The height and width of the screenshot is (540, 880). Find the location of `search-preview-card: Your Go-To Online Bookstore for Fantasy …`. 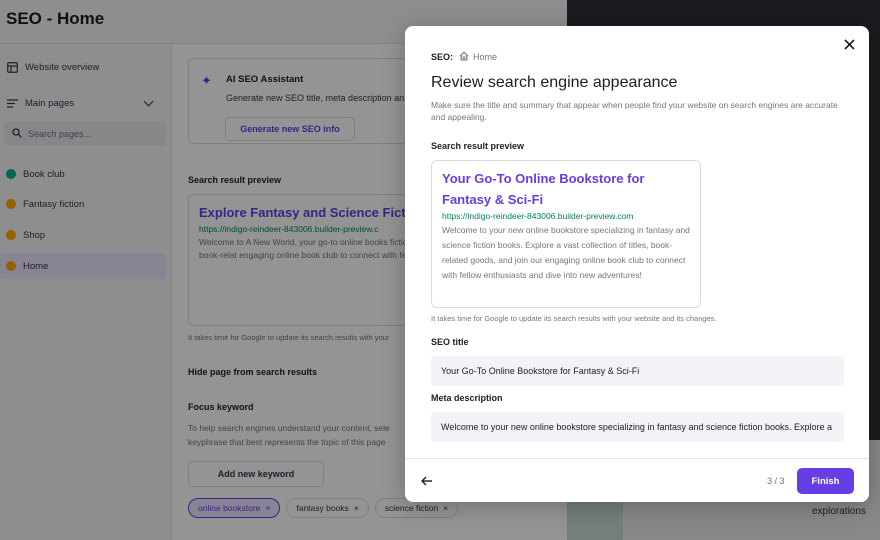

search-preview-card: Your Go-To Online Bookstore for Fantasy … is located at coordinates (566, 234).